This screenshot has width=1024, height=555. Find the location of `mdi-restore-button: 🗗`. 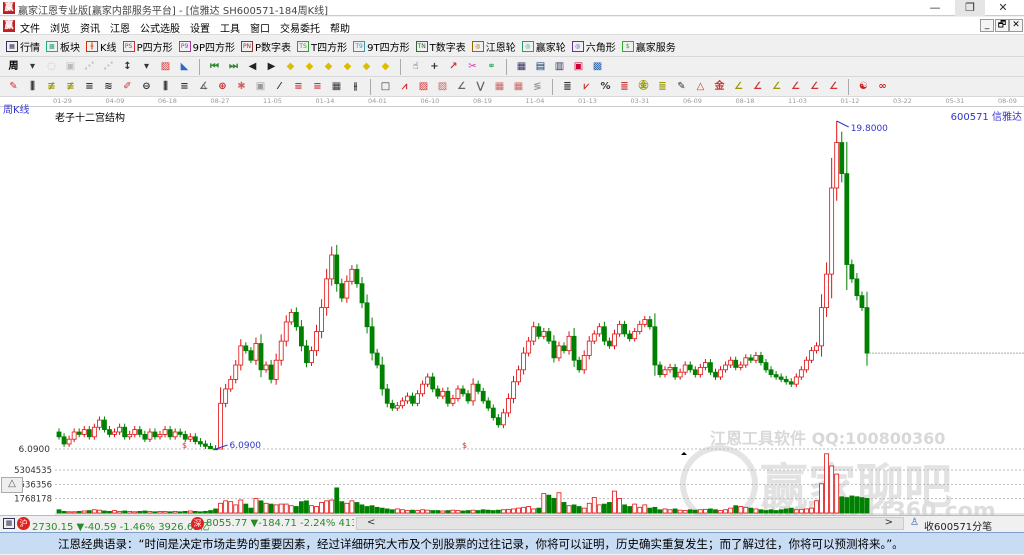

mdi-restore-button: 🗗 is located at coordinates (1002, 25).